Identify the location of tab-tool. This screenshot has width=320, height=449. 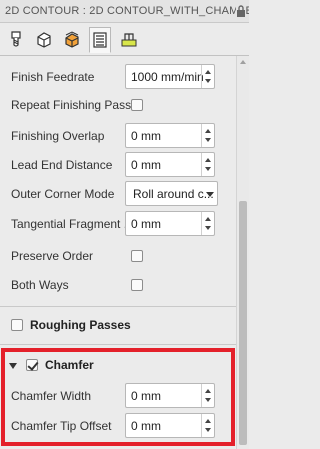
(16, 39).